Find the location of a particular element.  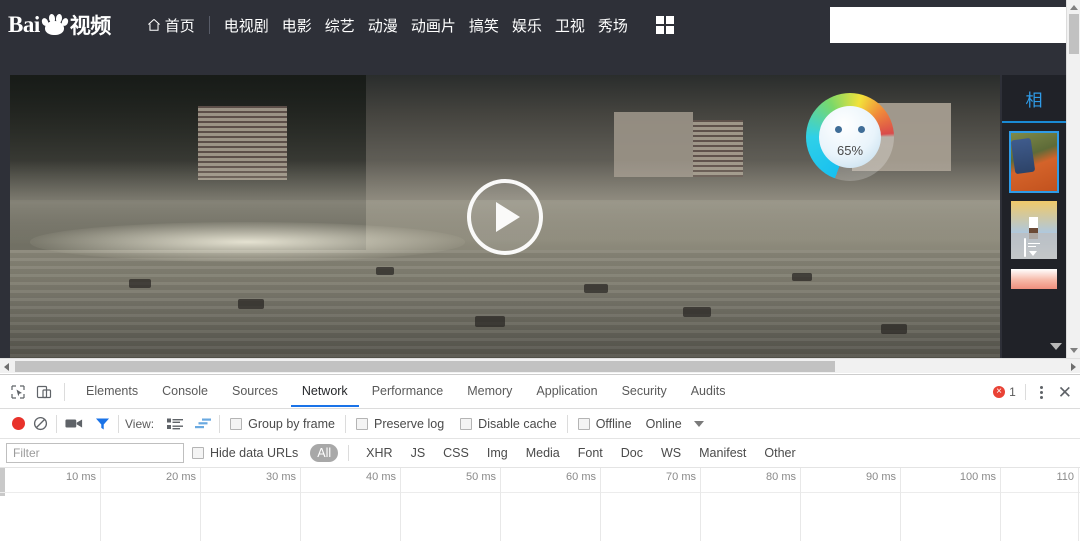

nav-item-funny: 搞笑 is located at coordinates (484, 25).